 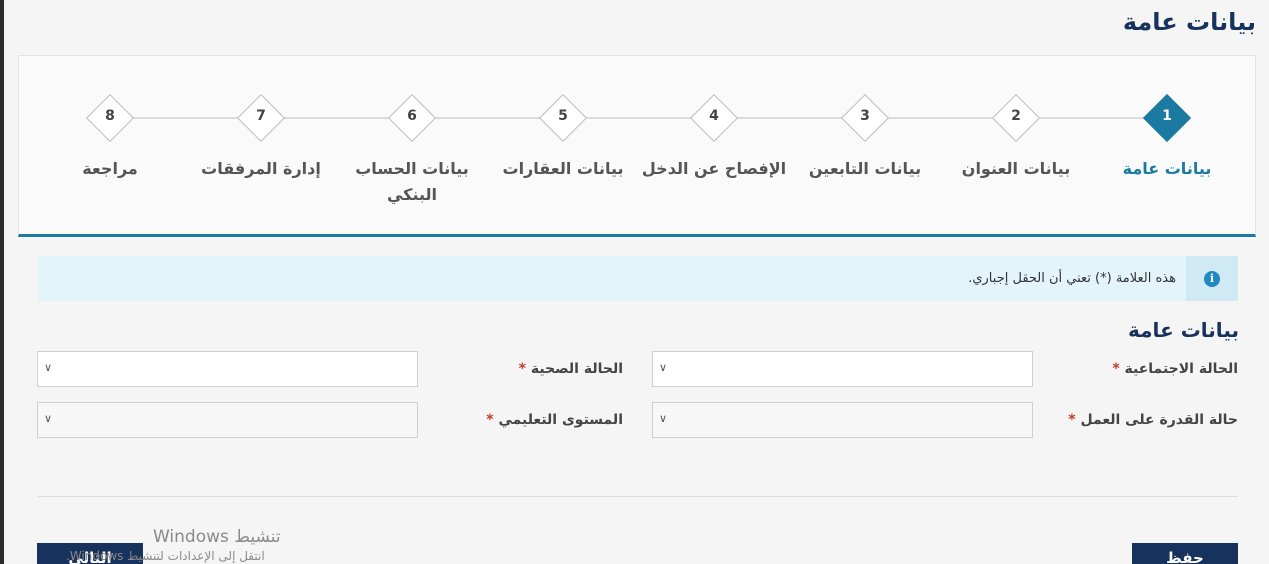 What do you see at coordinates (714, 169) in the screenshot?
I see `step-4-label: الإفصاح عن الدخل` at bounding box center [714, 169].